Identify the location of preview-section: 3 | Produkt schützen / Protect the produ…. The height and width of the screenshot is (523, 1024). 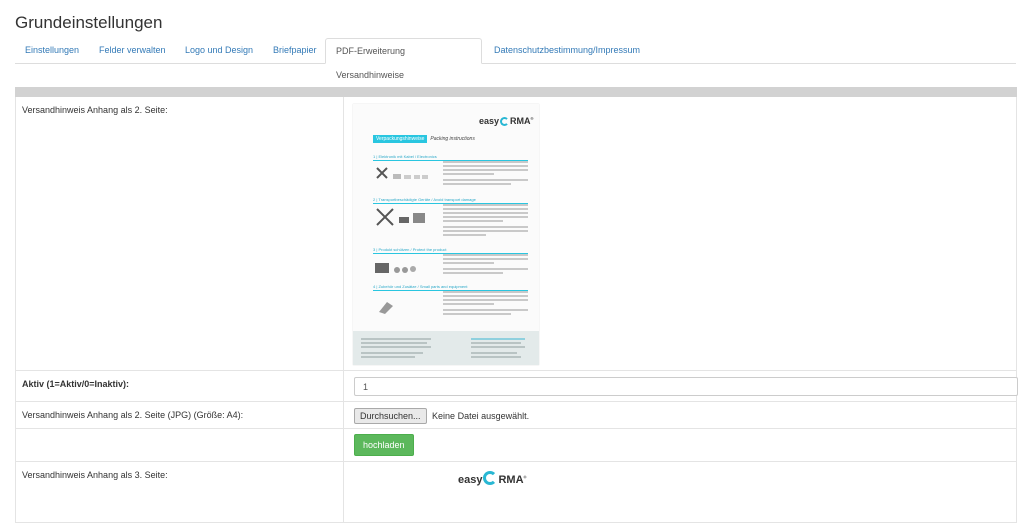
(450, 265).